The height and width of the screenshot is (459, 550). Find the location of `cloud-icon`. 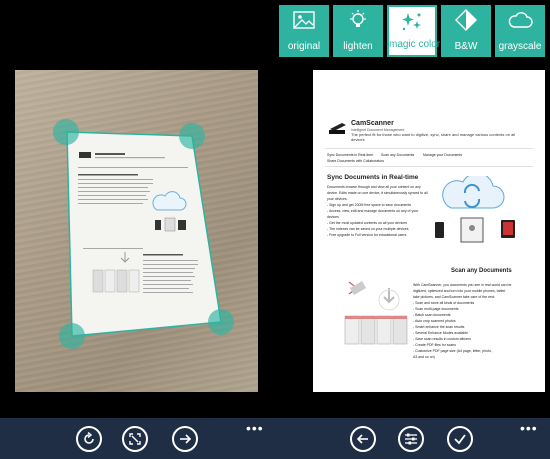

cloud-icon is located at coordinates (520, 20).